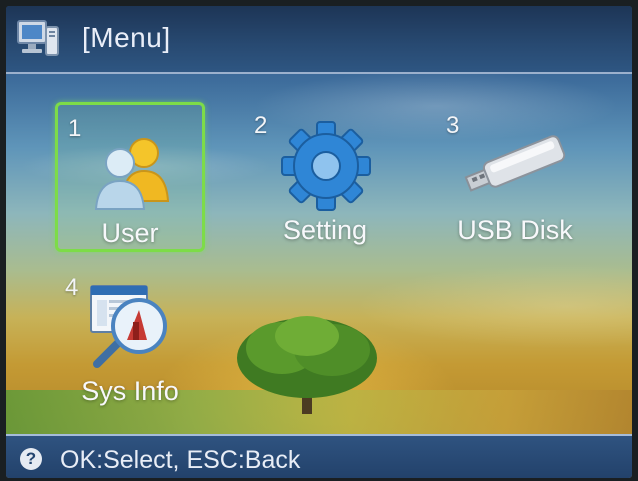  I want to click on help-icon: ?, so click(31, 459).